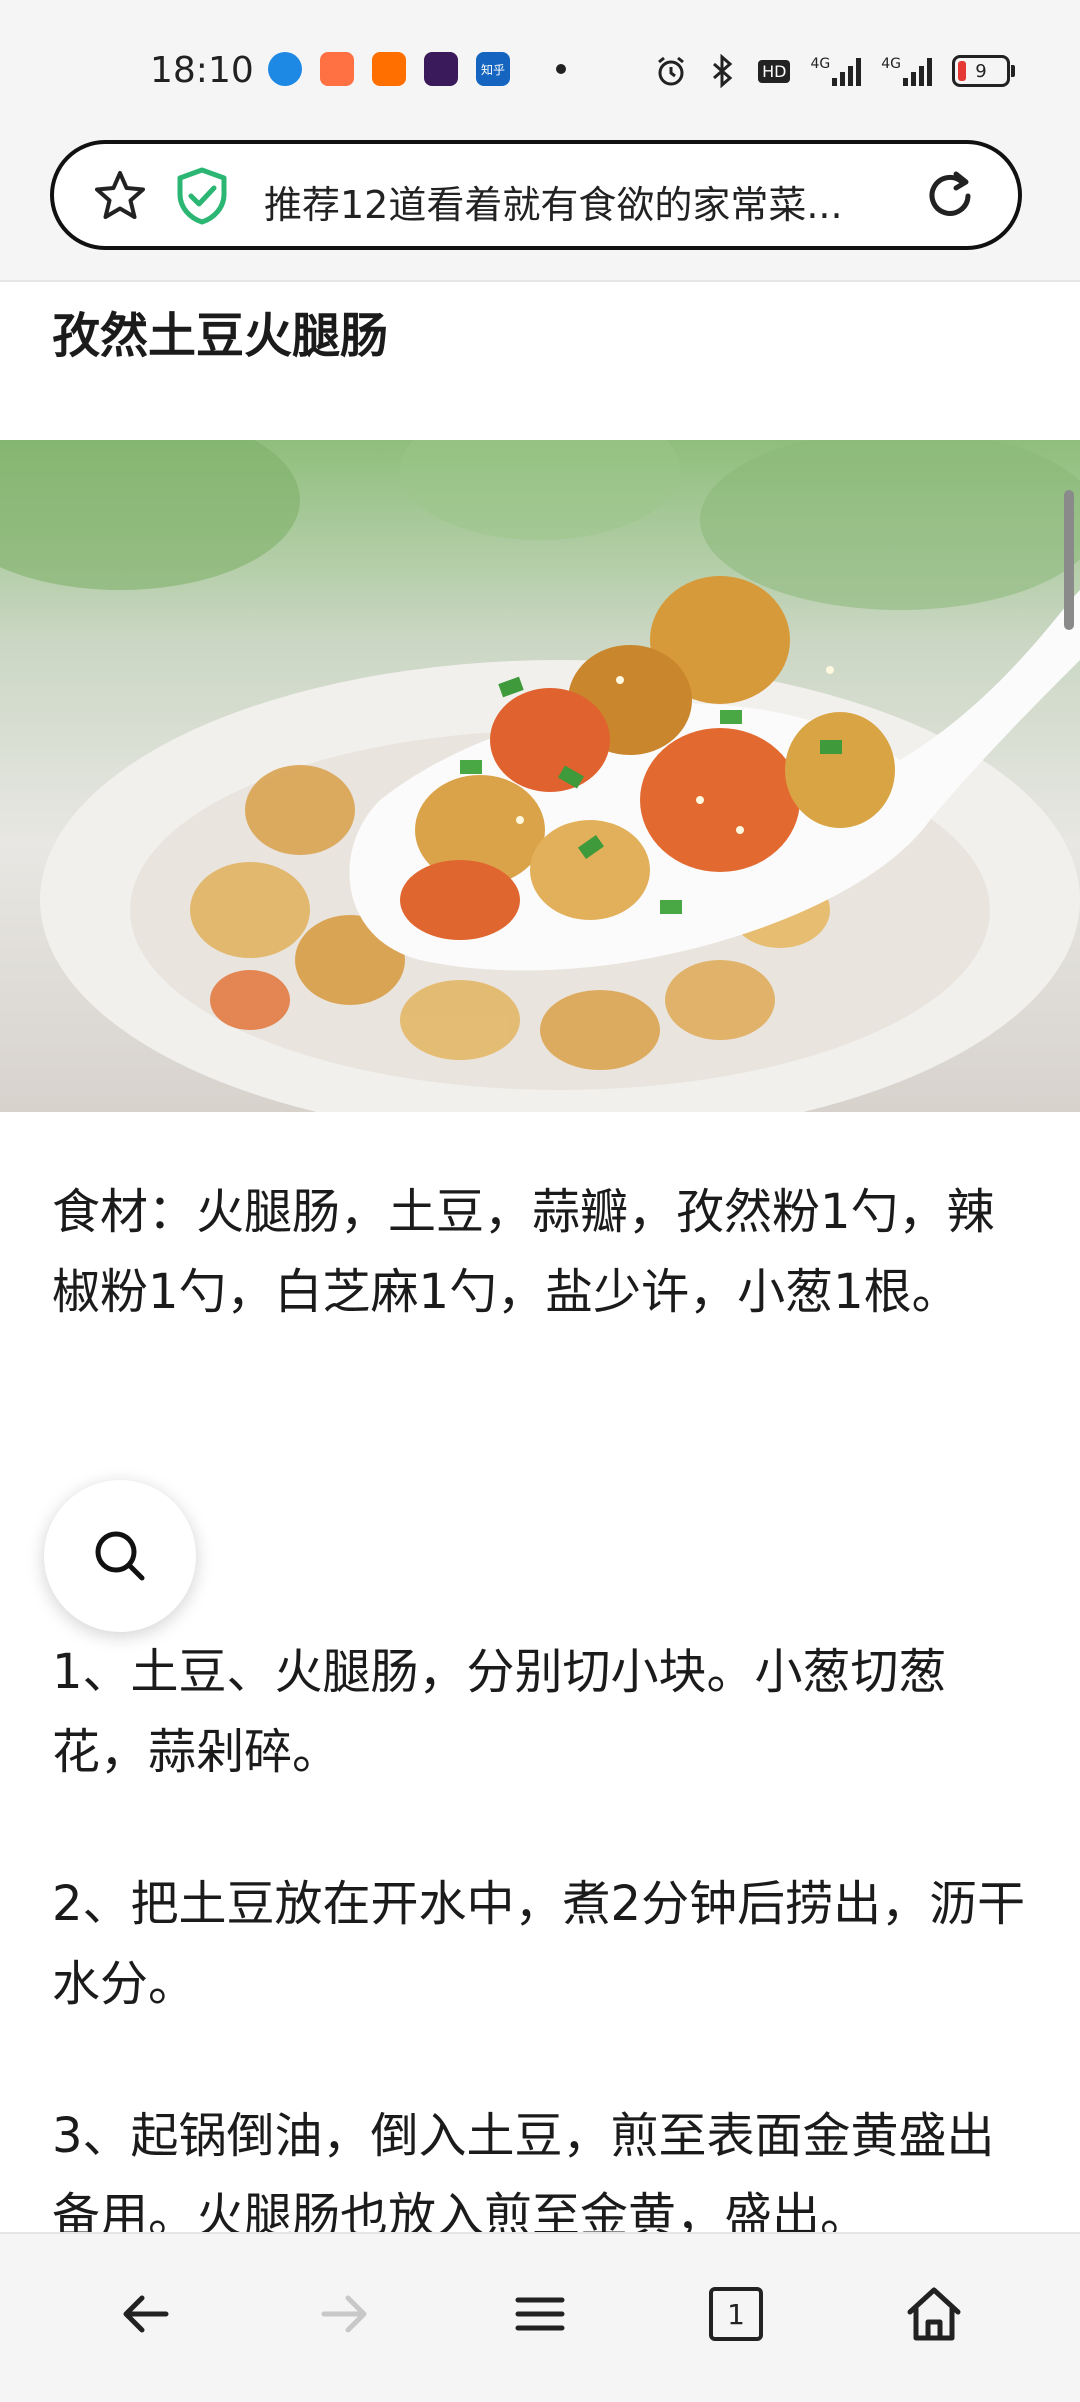 This screenshot has height=2402, width=1080. I want to click on article-title: 孜然土豆火腿肠, so click(220, 336).